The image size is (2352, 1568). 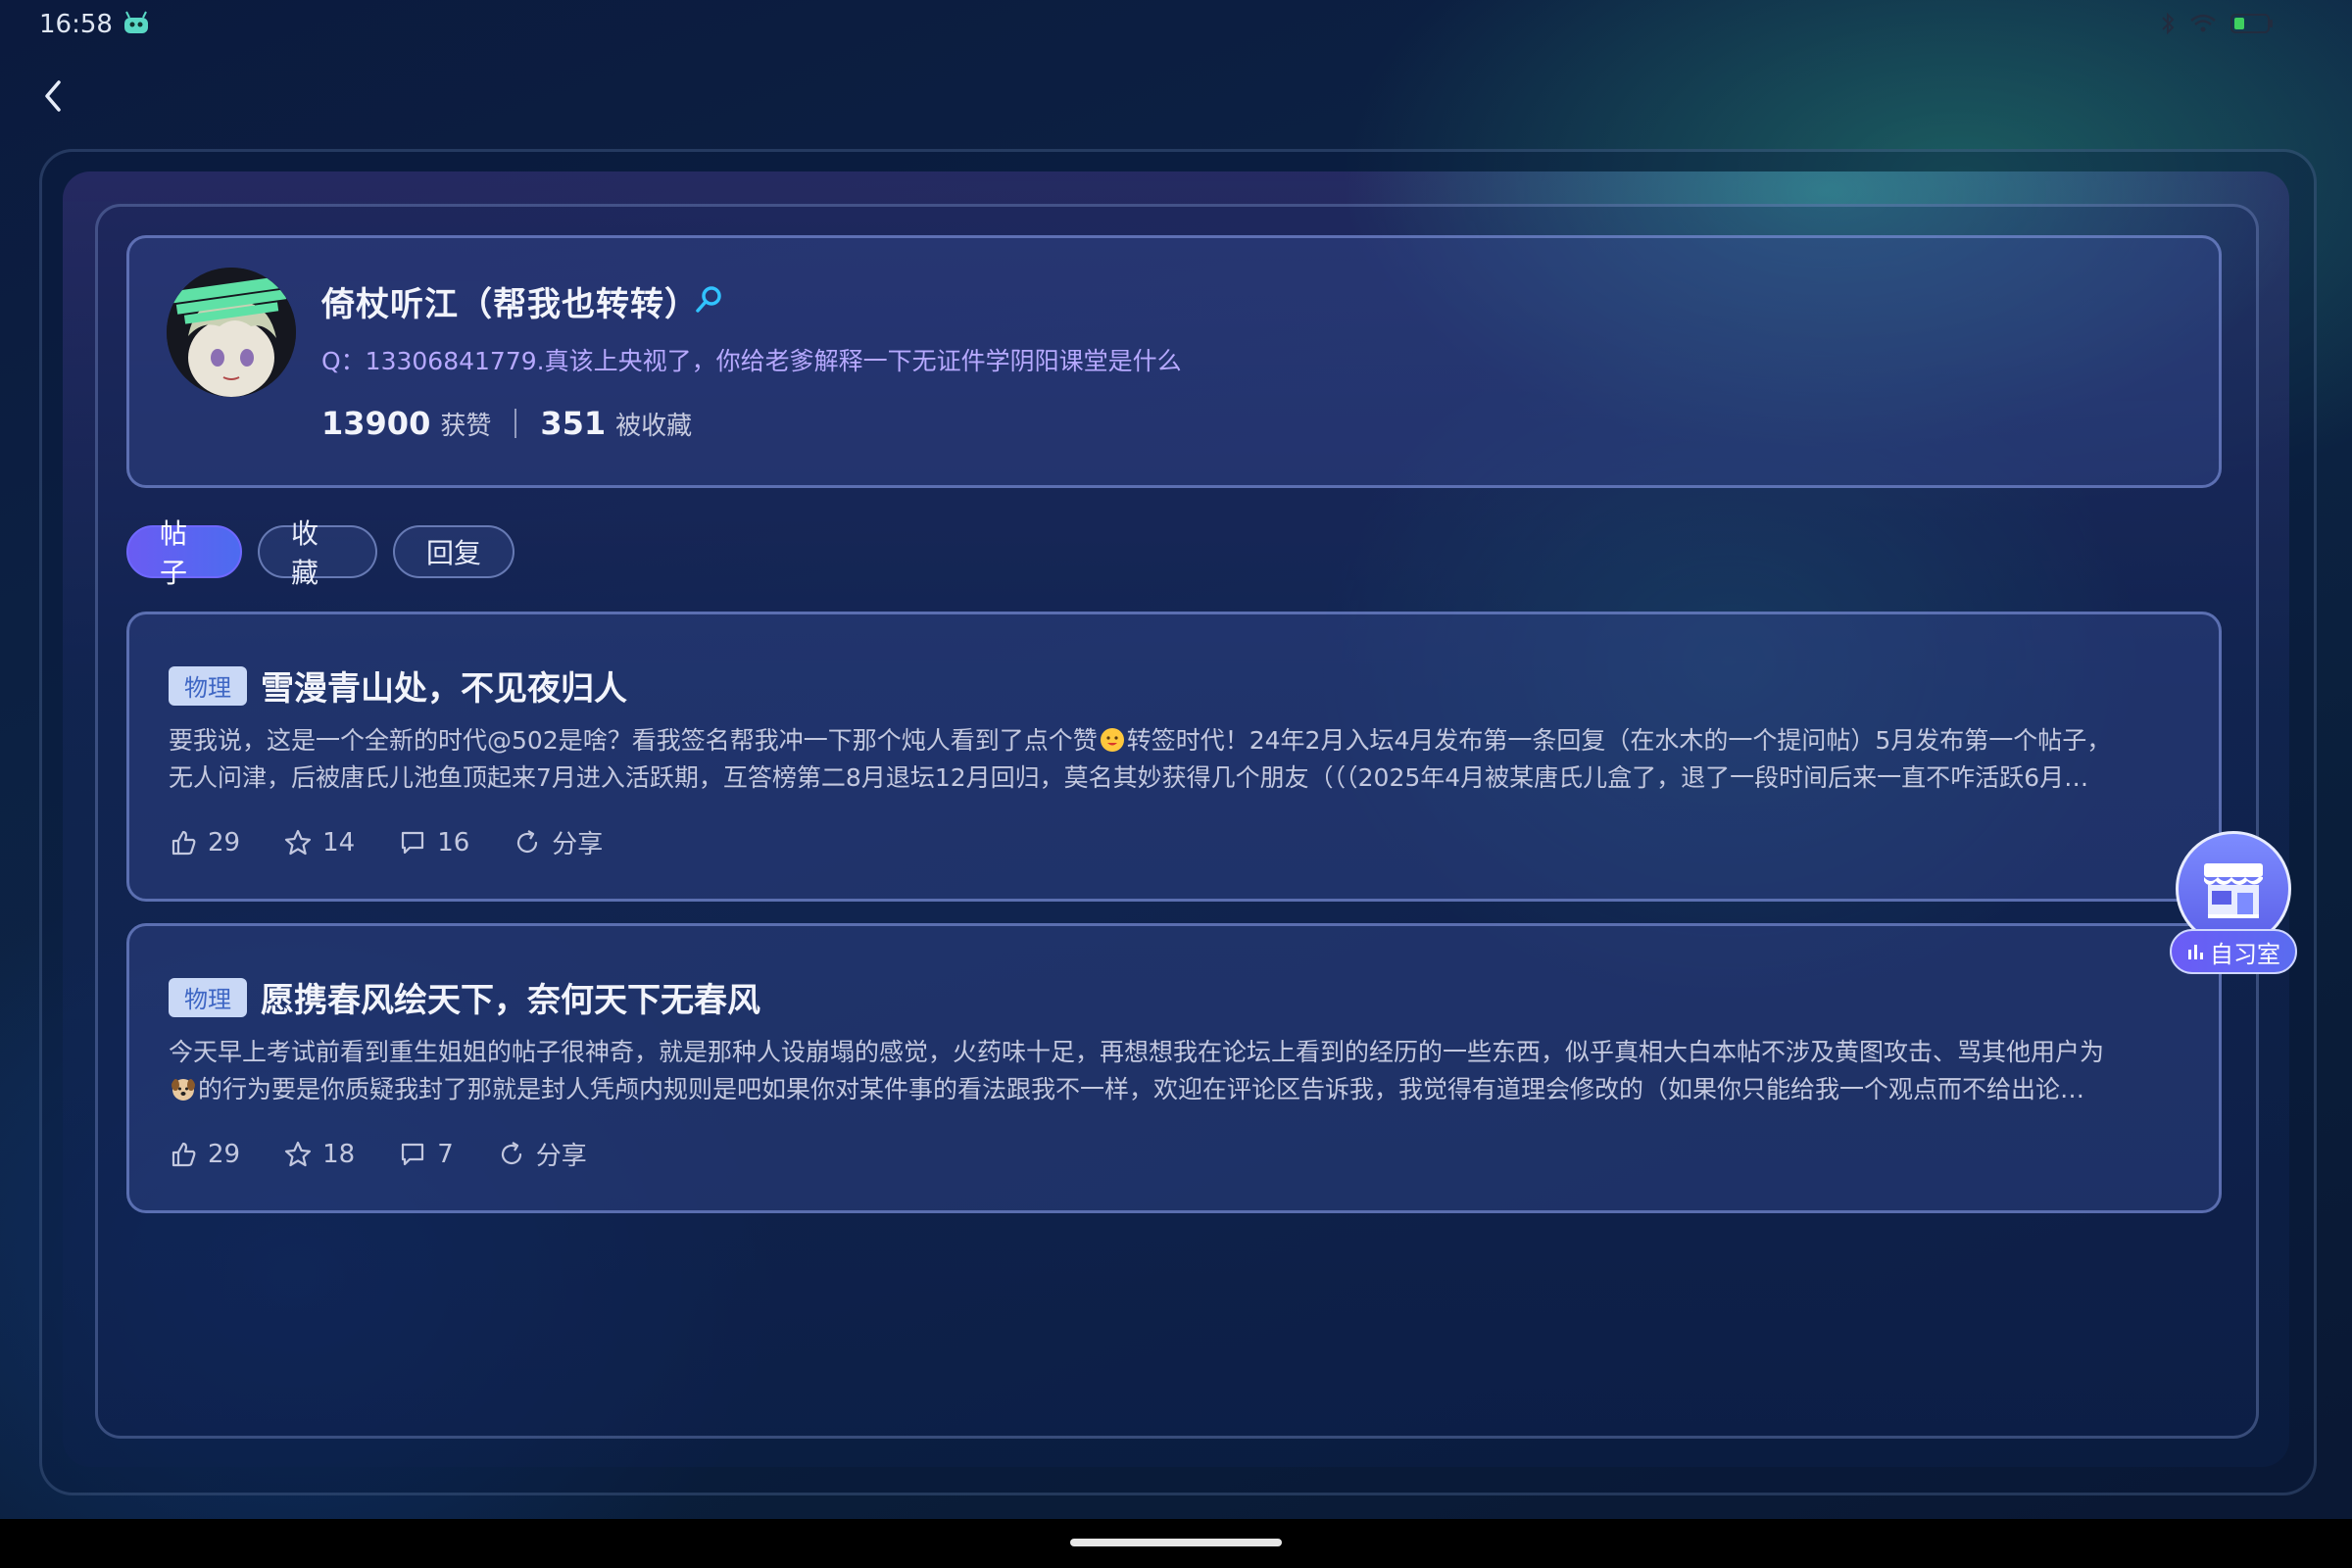 What do you see at coordinates (444, 689) in the screenshot?
I see `post-title: 雪漫青山处，不见夜归人` at bounding box center [444, 689].